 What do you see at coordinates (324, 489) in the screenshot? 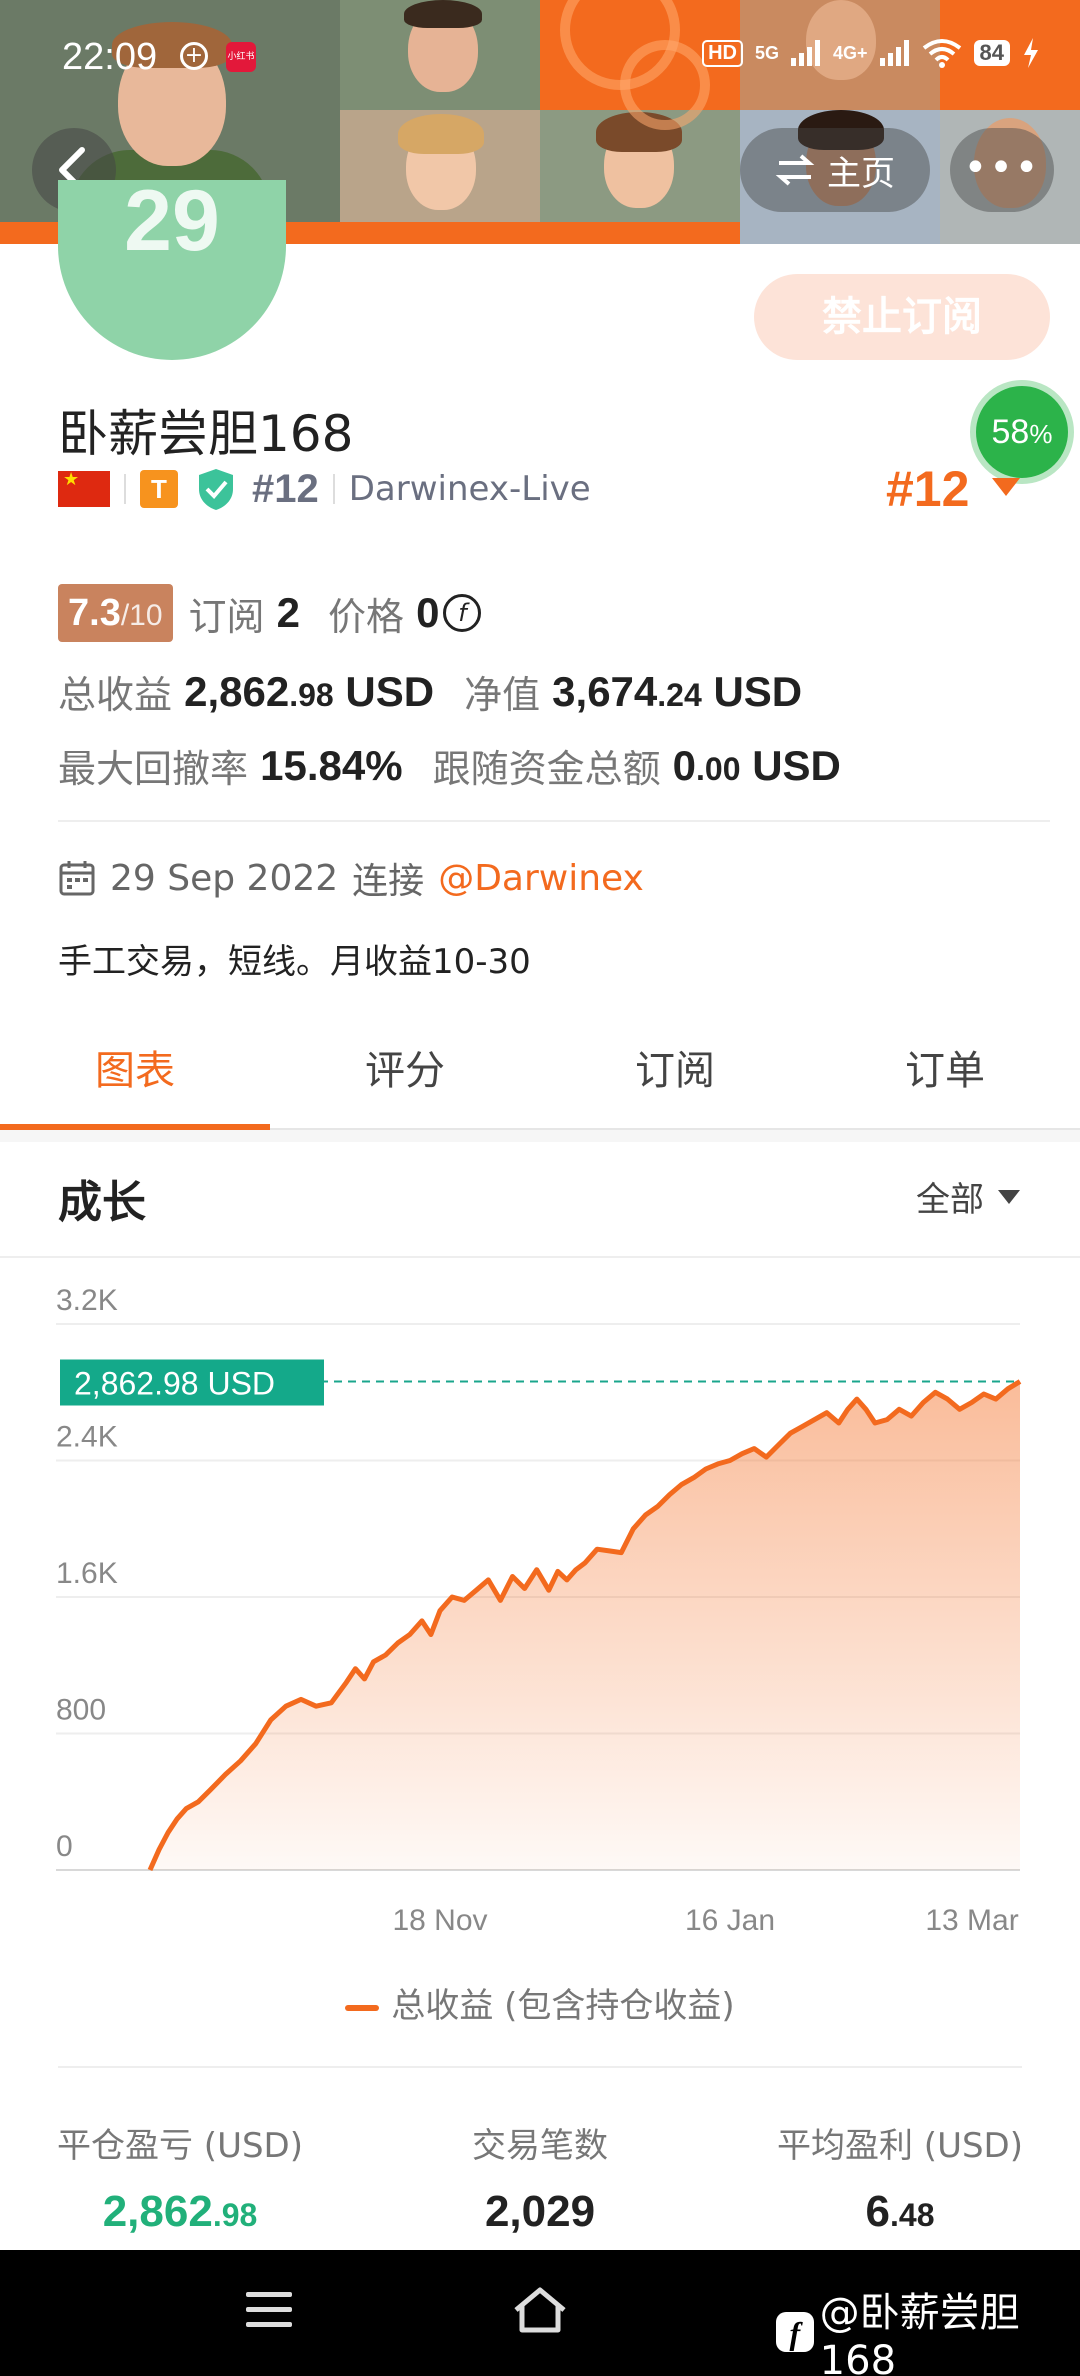
I see `badge-row: T #12 Darwinex-Live` at bounding box center [324, 489].